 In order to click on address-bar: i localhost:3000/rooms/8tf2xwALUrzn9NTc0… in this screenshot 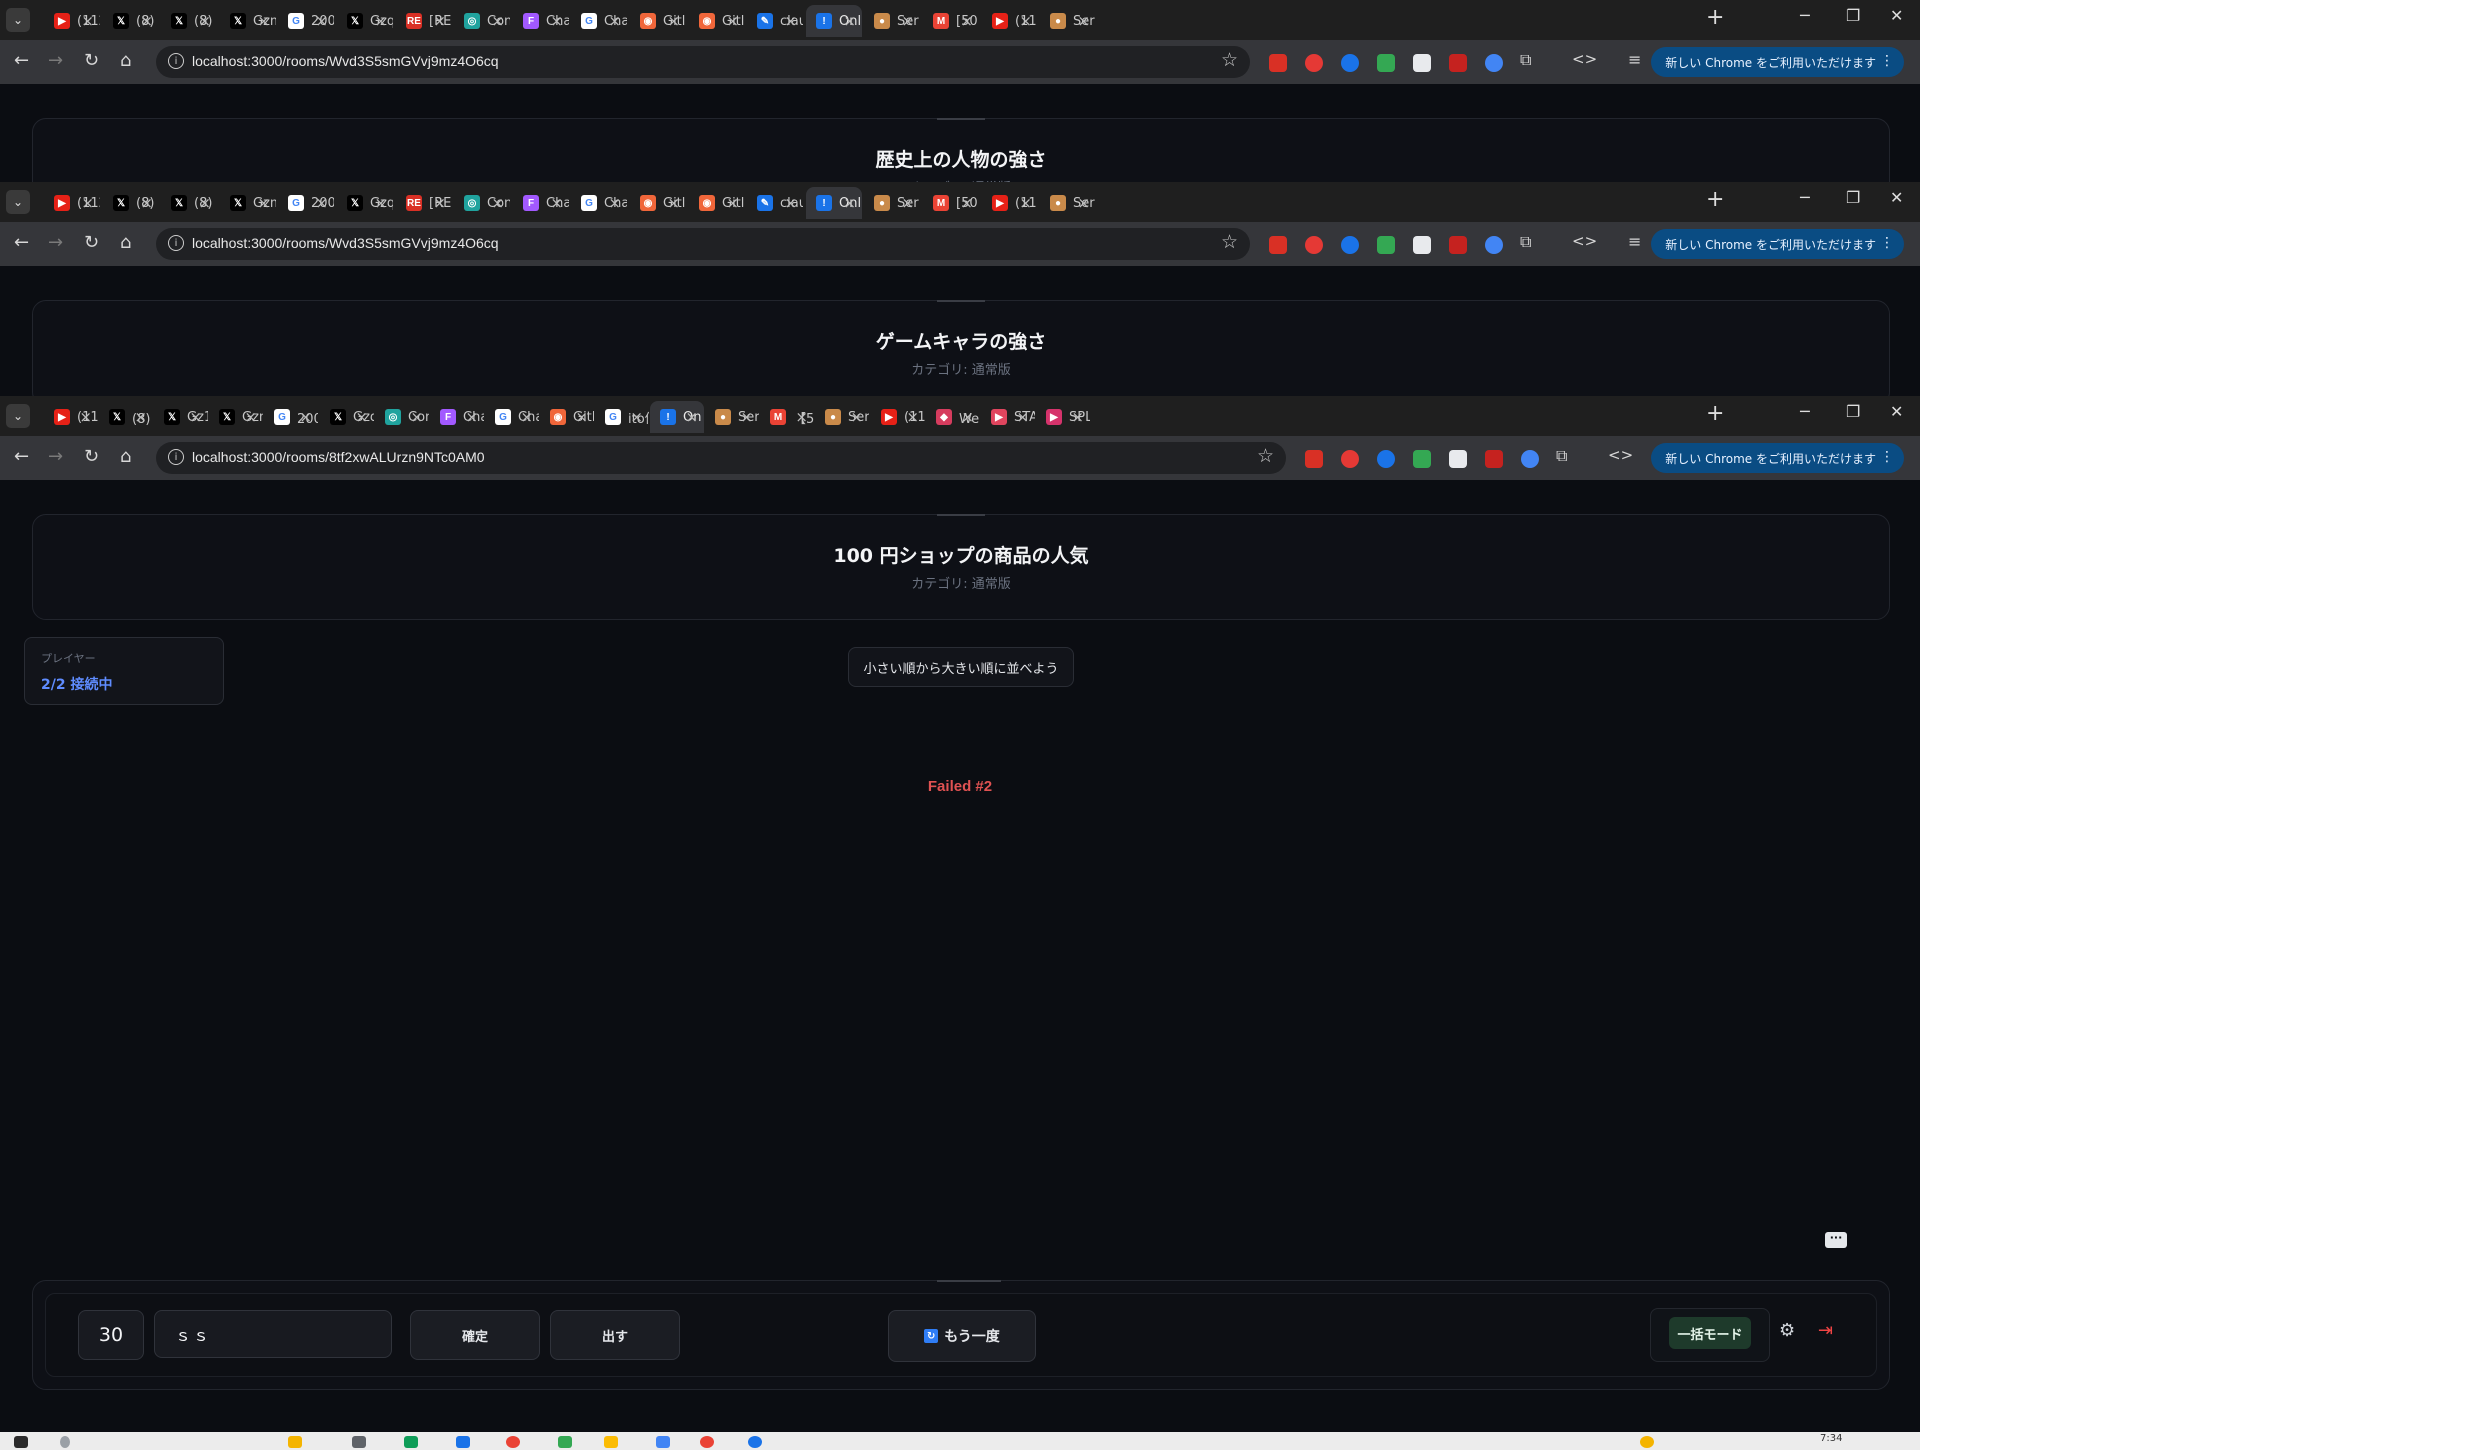, I will do `click(721, 458)`.